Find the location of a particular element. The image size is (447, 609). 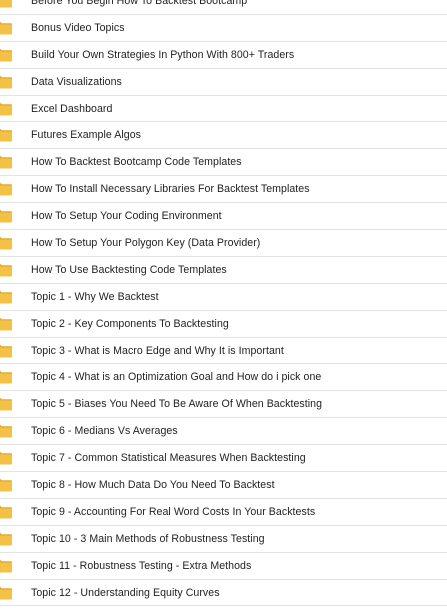

folder-label: Topic 6 - Medians Vs Averages is located at coordinates (104, 431).